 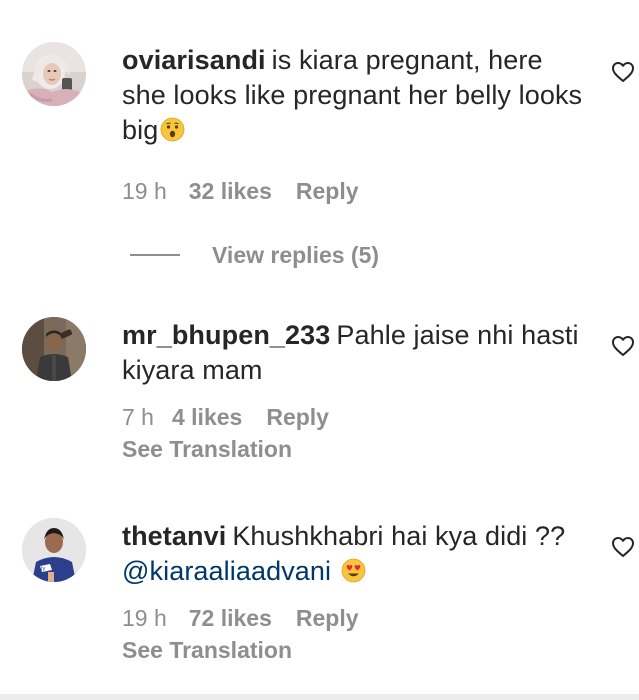 What do you see at coordinates (155, 255) in the screenshot?
I see `view-replies-divider` at bounding box center [155, 255].